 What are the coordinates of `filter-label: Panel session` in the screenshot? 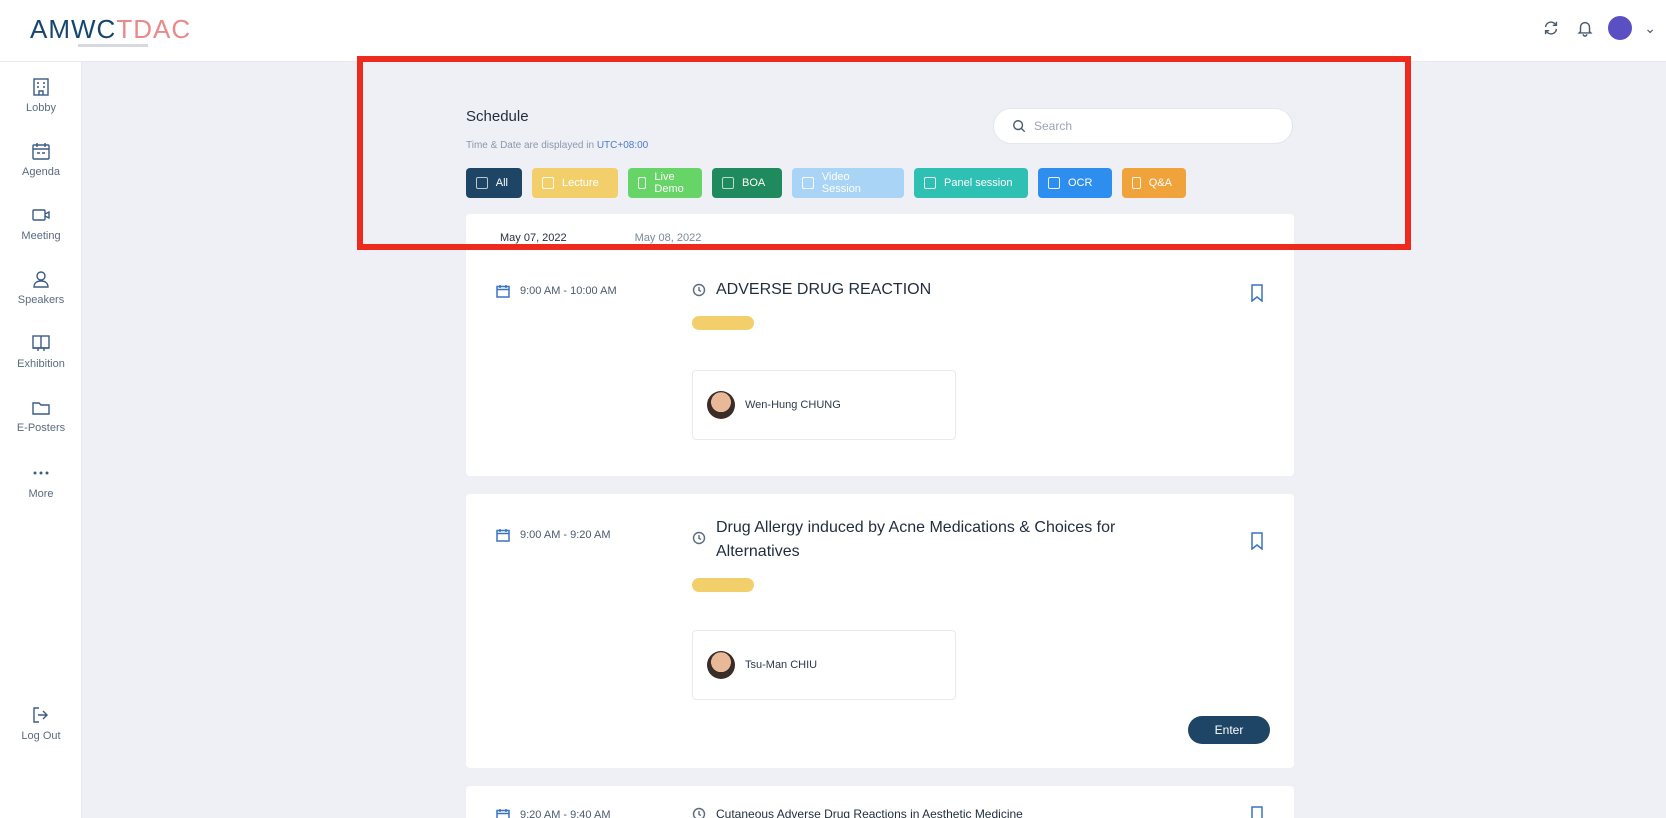 It's located at (978, 183).